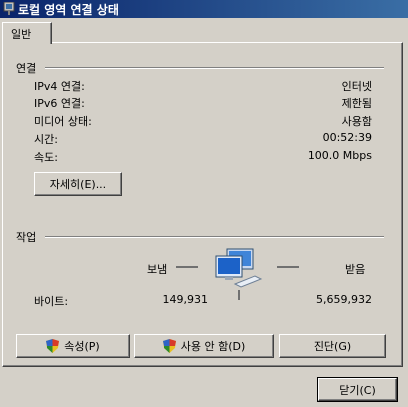  I want to click on diagnose-button-label: 진단(G), so click(332, 346).